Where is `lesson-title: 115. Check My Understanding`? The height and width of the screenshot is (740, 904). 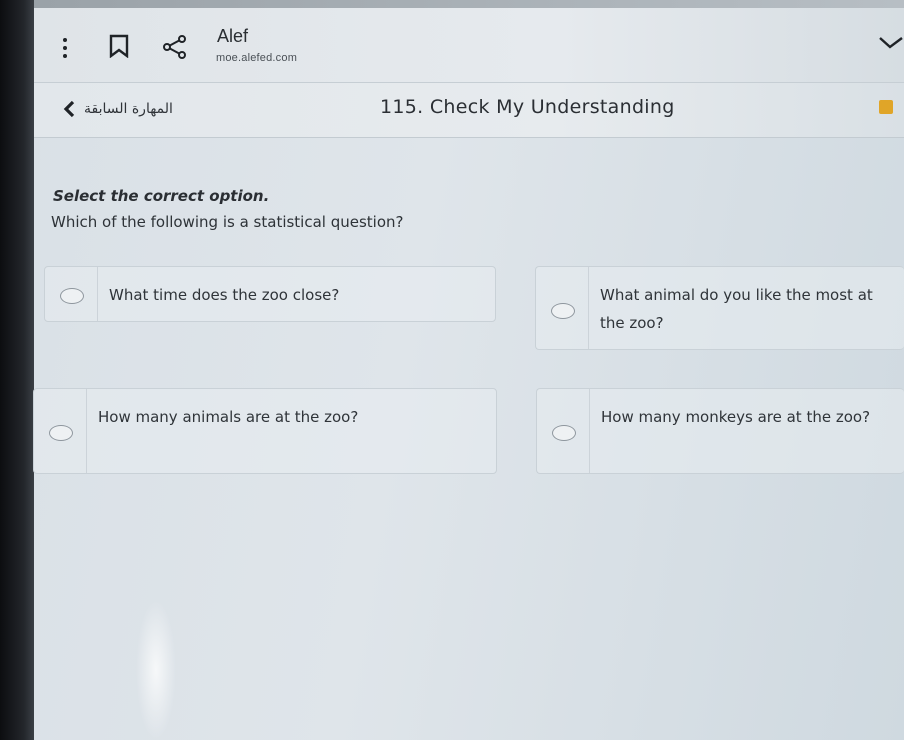 lesson-title: 115. Check My Understanding is located at coordinates (527, 107).